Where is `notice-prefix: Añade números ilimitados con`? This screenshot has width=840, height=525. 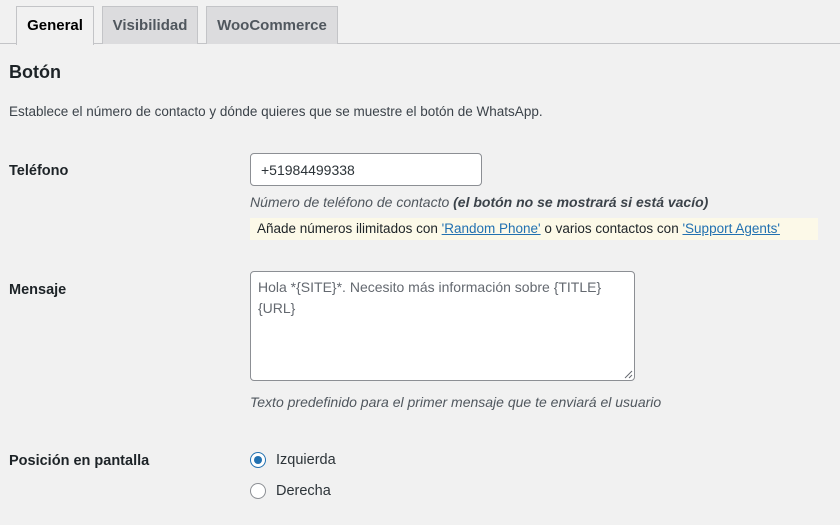 notice-prefix: Añade números ilimitados con is located at coordinates (347, 228).